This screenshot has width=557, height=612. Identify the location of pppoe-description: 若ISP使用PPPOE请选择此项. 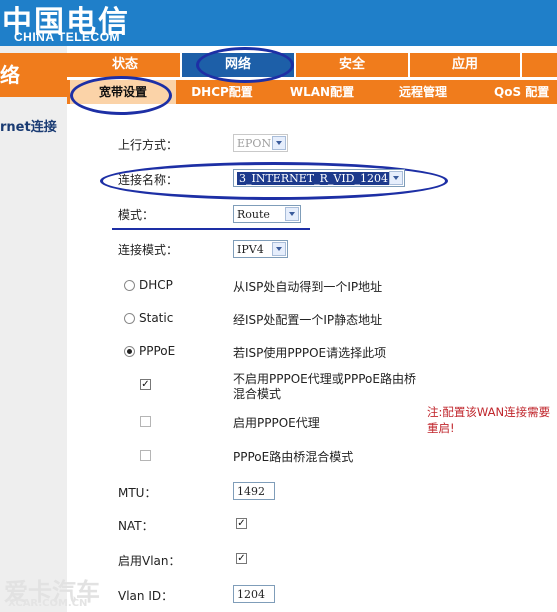
(310, 353).